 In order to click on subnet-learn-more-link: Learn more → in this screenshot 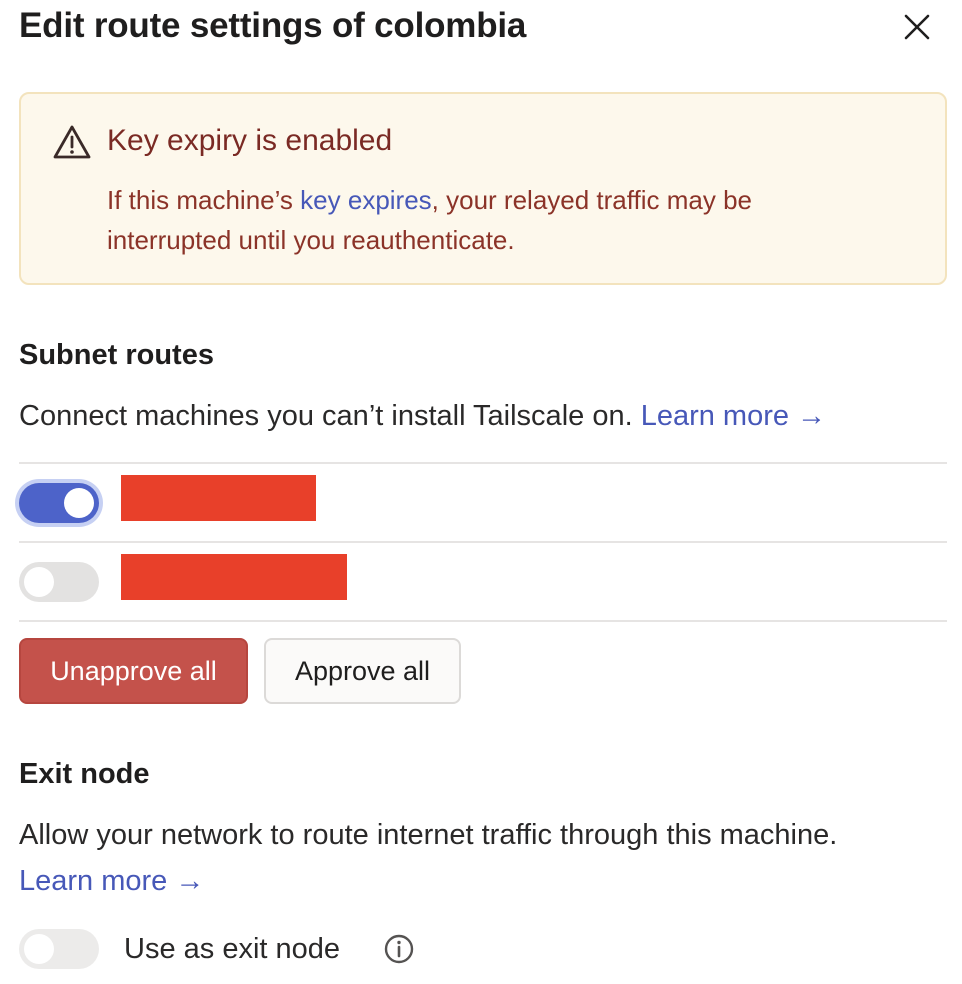, I will do `click(733, 416)`.